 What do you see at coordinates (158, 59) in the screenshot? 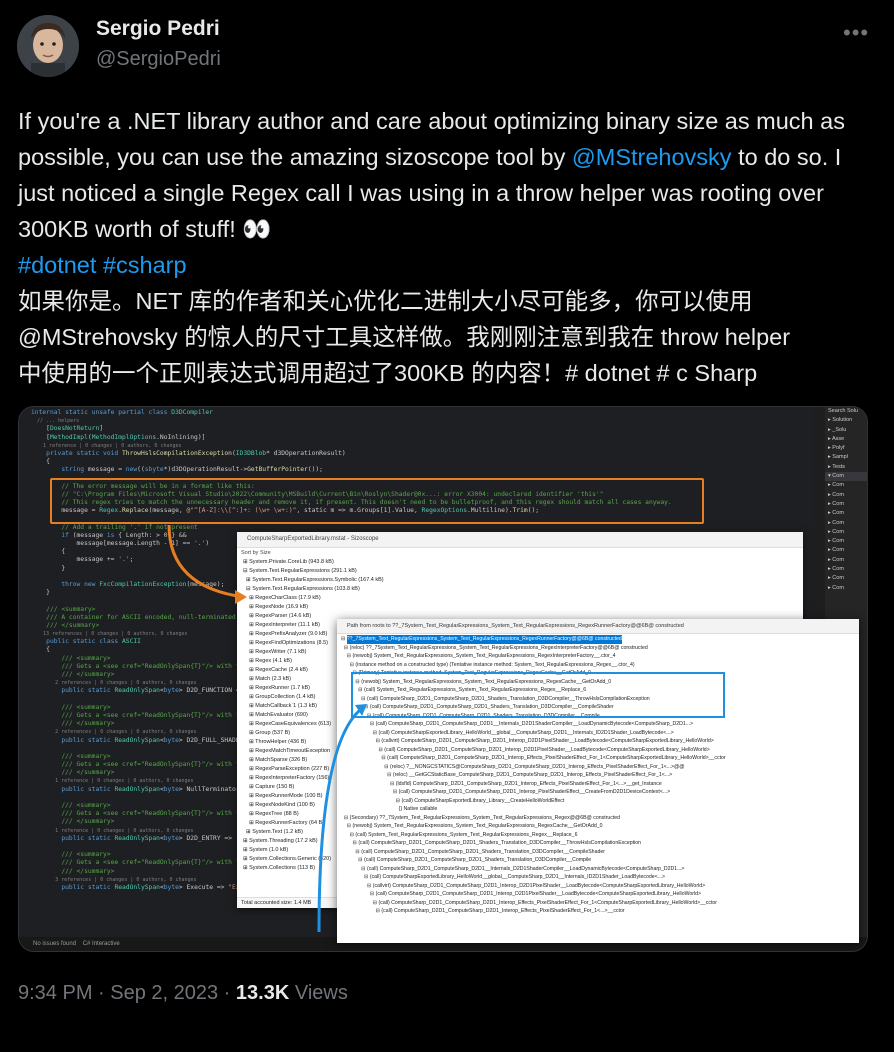
I see `author-handle: @SergioPedri` at bounding box center [158, 59].